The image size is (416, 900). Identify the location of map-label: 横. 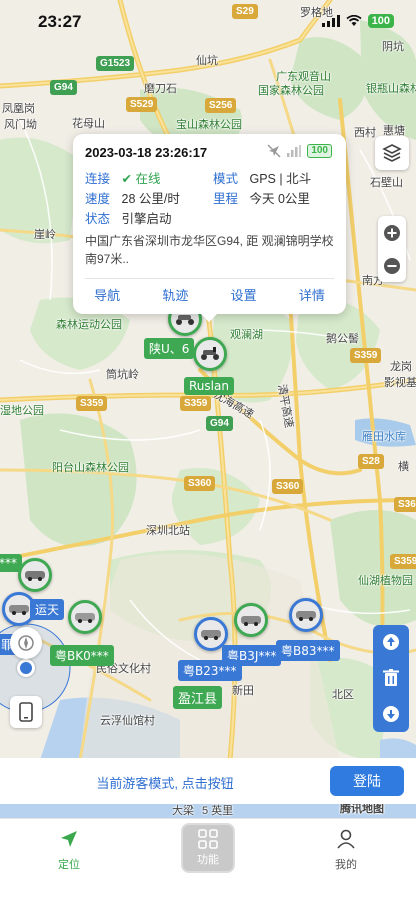
(403, 467).